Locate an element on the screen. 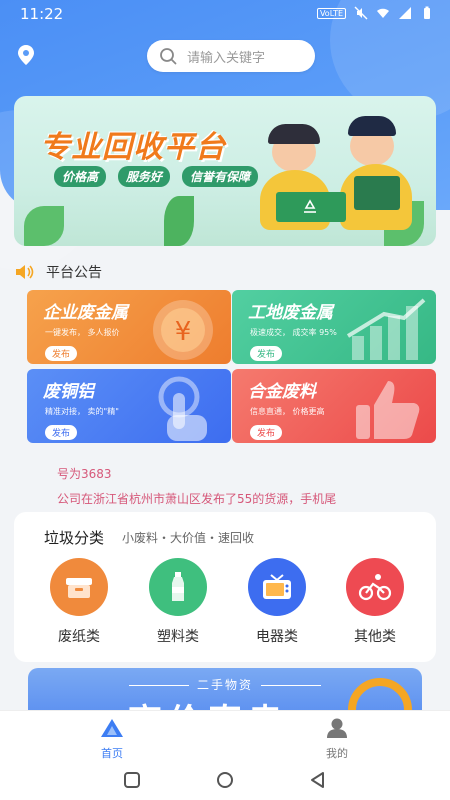 The image size is (450, 800). paper-category-circle is located at coordinates (79, 587).